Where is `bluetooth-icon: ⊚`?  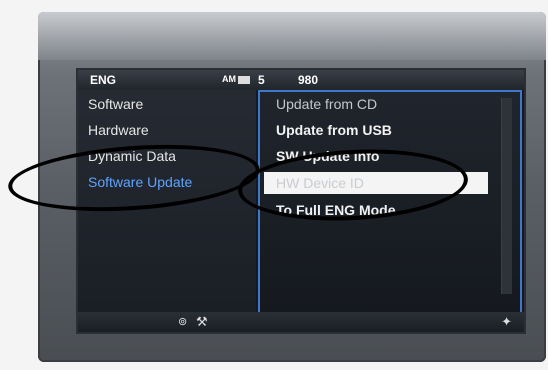 bluetooth-icon: ⊚ is located at coordinates (183, 322).